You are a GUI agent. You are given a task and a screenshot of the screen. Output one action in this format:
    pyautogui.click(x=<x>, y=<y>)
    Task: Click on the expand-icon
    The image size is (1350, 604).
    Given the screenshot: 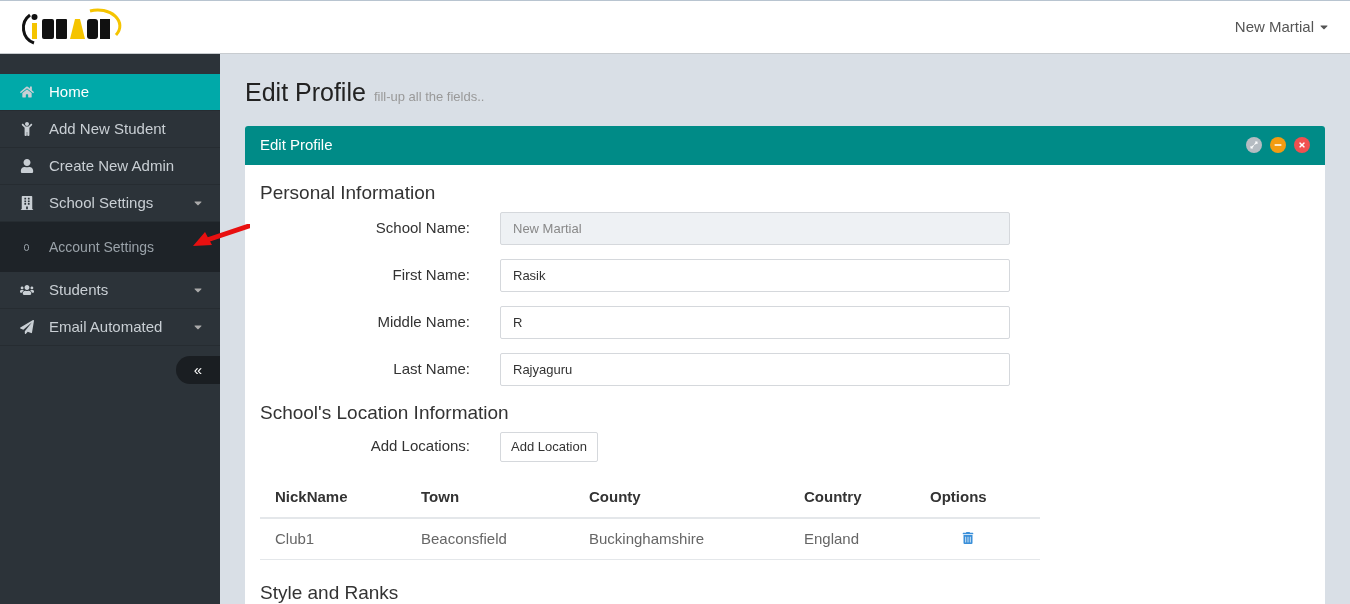 What is the action you would take?
    pyautogui.click(x=1254, y=145)
    